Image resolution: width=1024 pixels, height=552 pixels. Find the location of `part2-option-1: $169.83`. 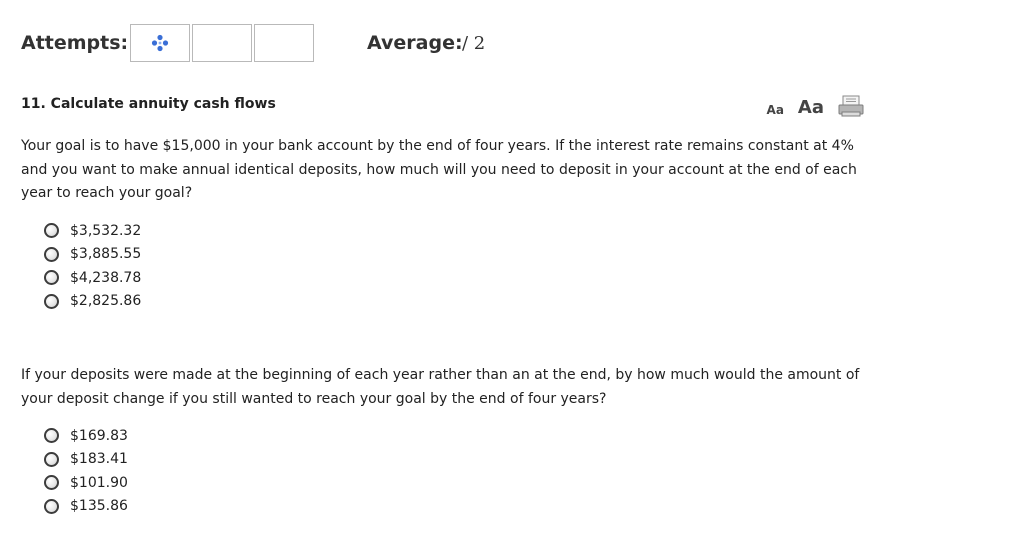

part2-option-1: $169.83 is located at coordinates (86, 436).